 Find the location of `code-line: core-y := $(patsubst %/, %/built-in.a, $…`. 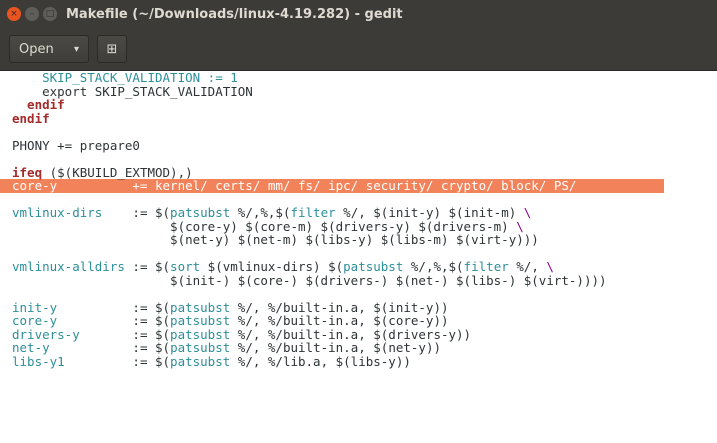

code-line: core-y := $(patsubst %/, %/built-in.a, $… is located at coordinates (364, 321).